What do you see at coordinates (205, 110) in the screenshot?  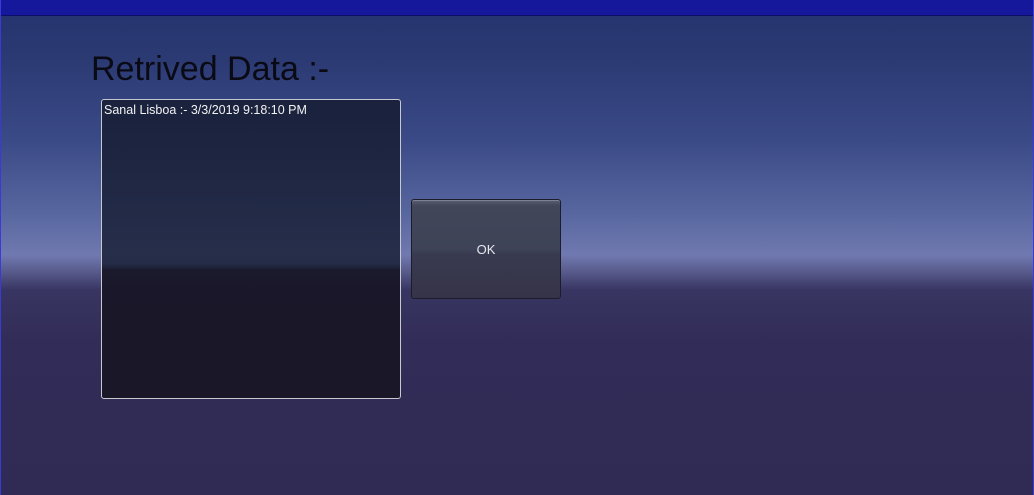 I see `data-entry: Sanal Lisboa :- 3/3/2019 9:18:10 PM` at bounding box center [205, 110].